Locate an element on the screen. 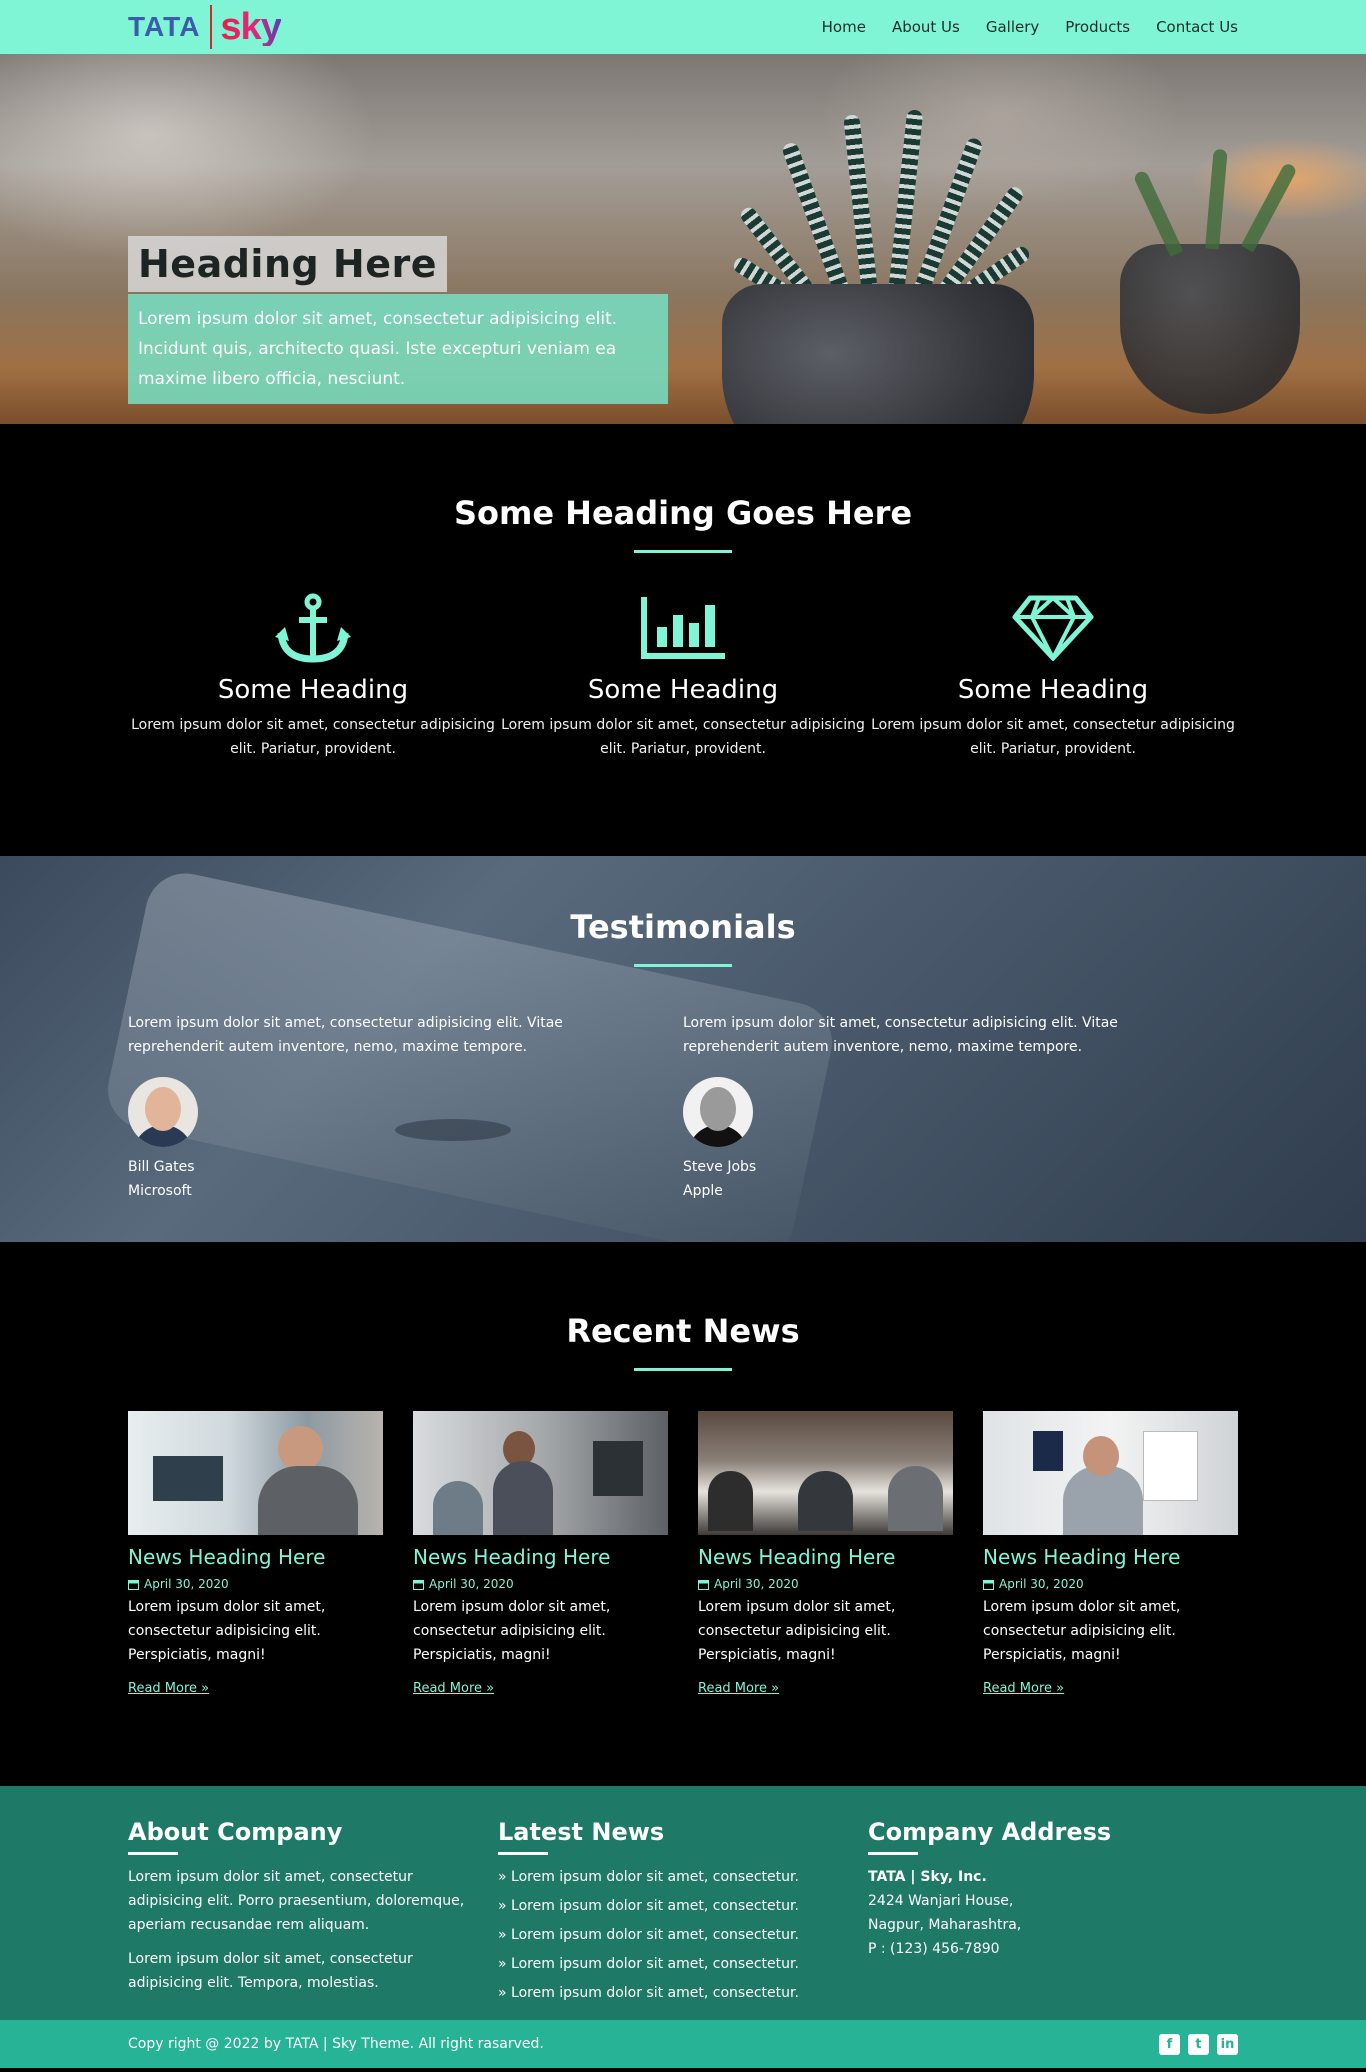 Image resolution: width=1366 pixels, height=2072 pixels. nav-gallery-link: Gallery is located at coordinates (1012, 27).